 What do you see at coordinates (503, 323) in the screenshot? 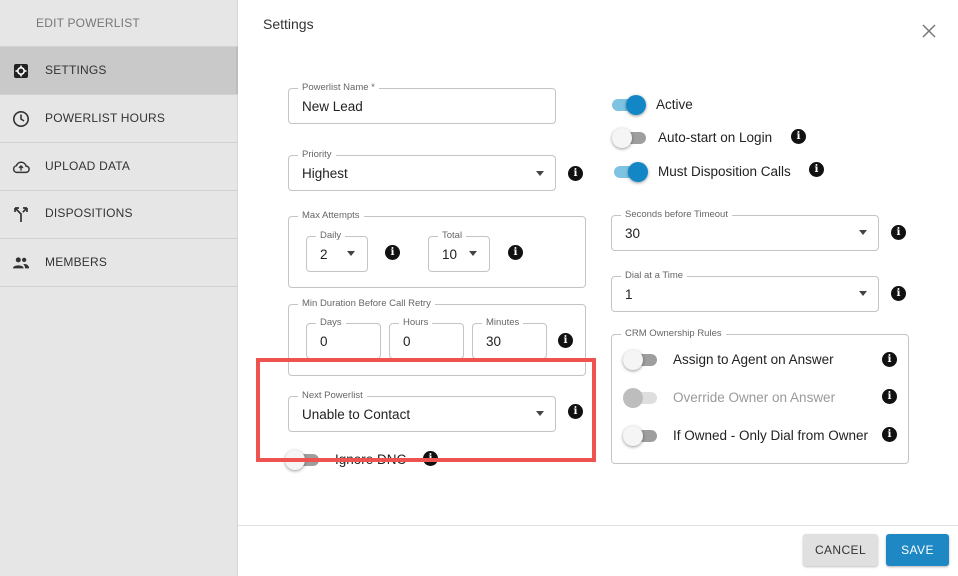
I see `field-label: Minutes` at bounding box center [503, 323].